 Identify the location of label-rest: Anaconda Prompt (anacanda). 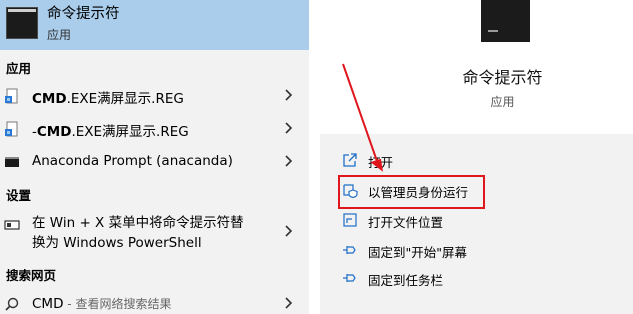
(132, 161).